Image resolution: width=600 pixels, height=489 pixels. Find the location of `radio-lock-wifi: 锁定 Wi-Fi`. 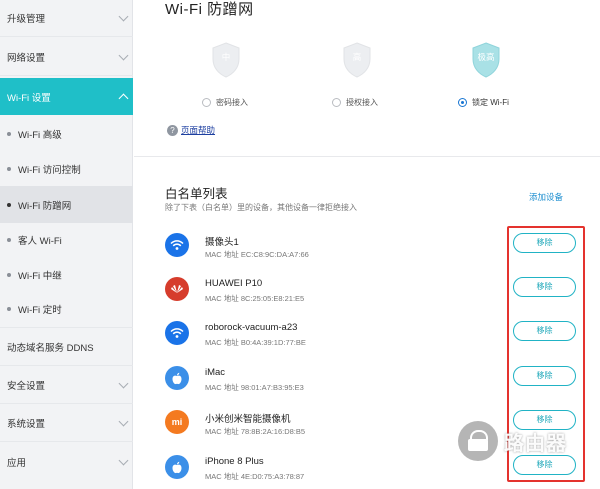

radio-lock-wifi: 锁定 Wi-Fi is located at coordinates (483, 102).